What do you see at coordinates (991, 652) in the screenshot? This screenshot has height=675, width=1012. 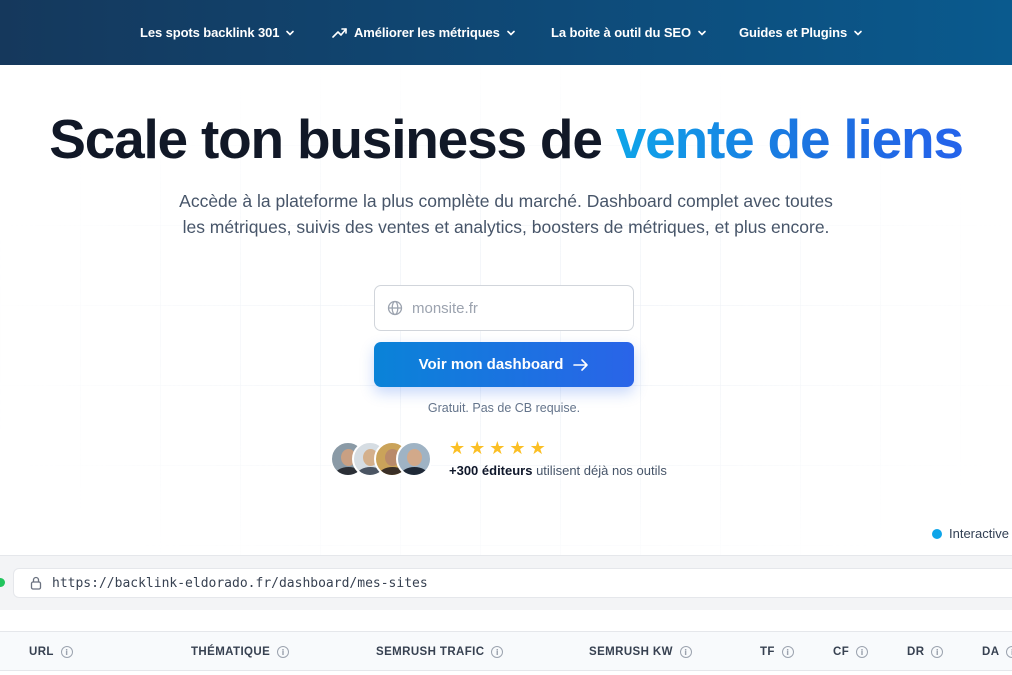 I see `column-label: DA` at bounding box center [991, 652].